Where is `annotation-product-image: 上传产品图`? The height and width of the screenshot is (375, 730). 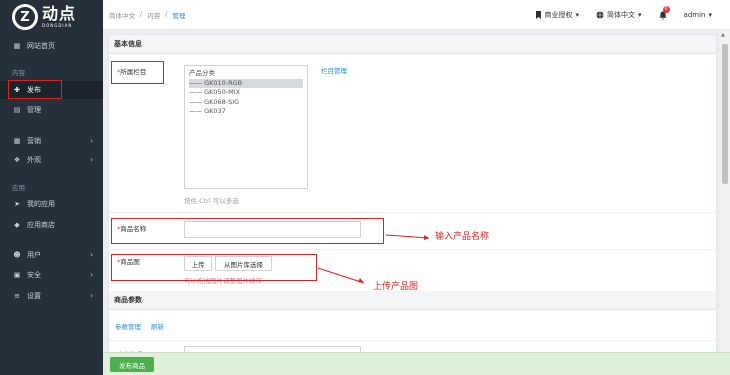 annotation-product-image: 上传产品图 is located at coordinates (396, 287).